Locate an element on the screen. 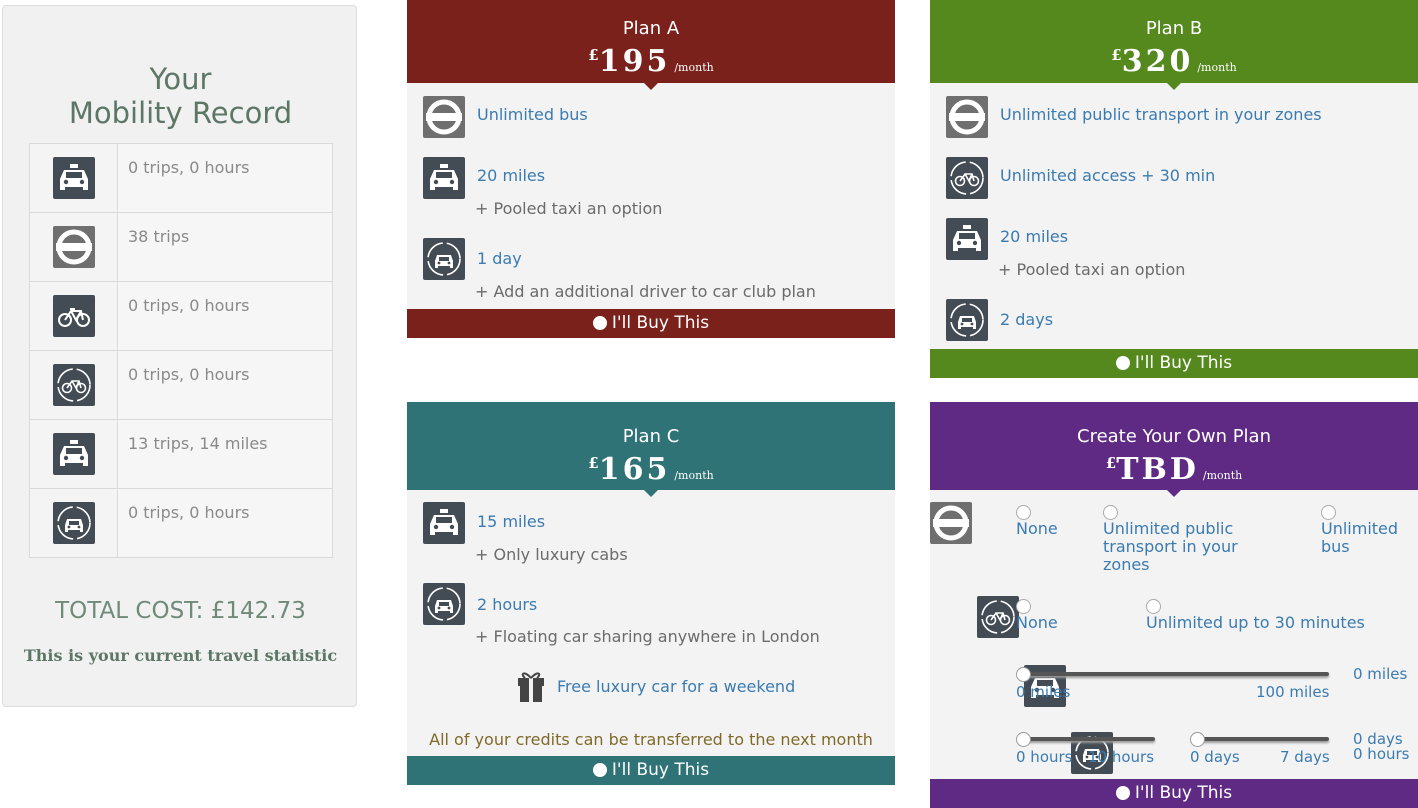 This screenshot has height=808, width=1418. taxi-max-label: 100 miles is located at coordinates (1293, 692).